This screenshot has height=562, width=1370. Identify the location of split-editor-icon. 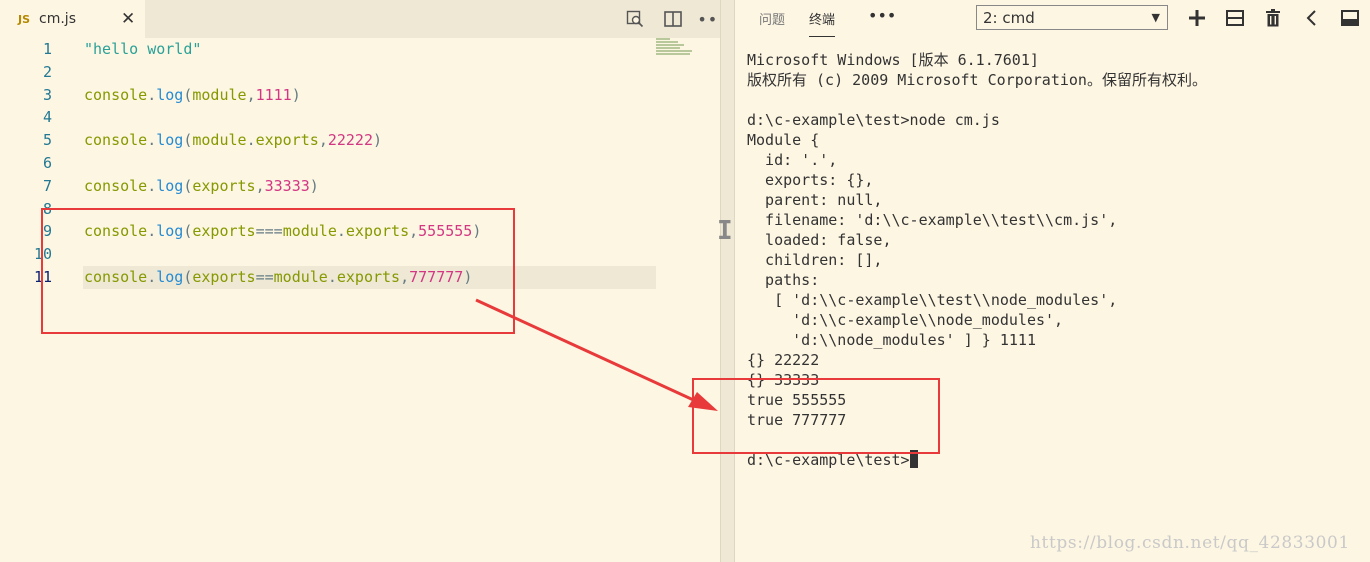
(673, 19).